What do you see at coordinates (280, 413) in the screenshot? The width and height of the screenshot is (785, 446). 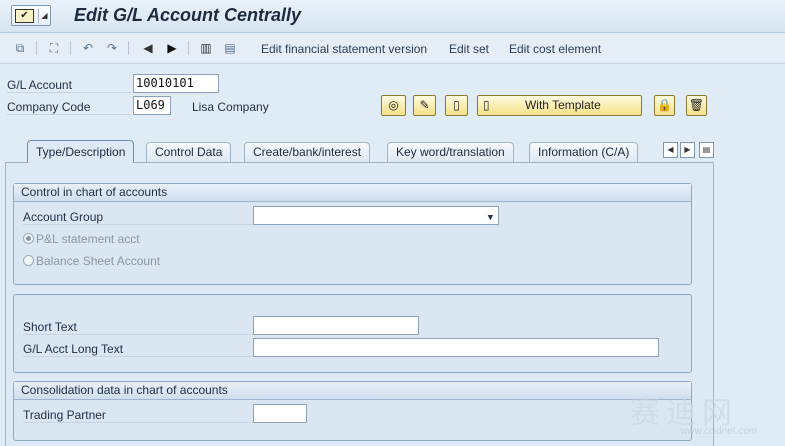 I see `trading-partner-field` at bounding box center [280, 413].